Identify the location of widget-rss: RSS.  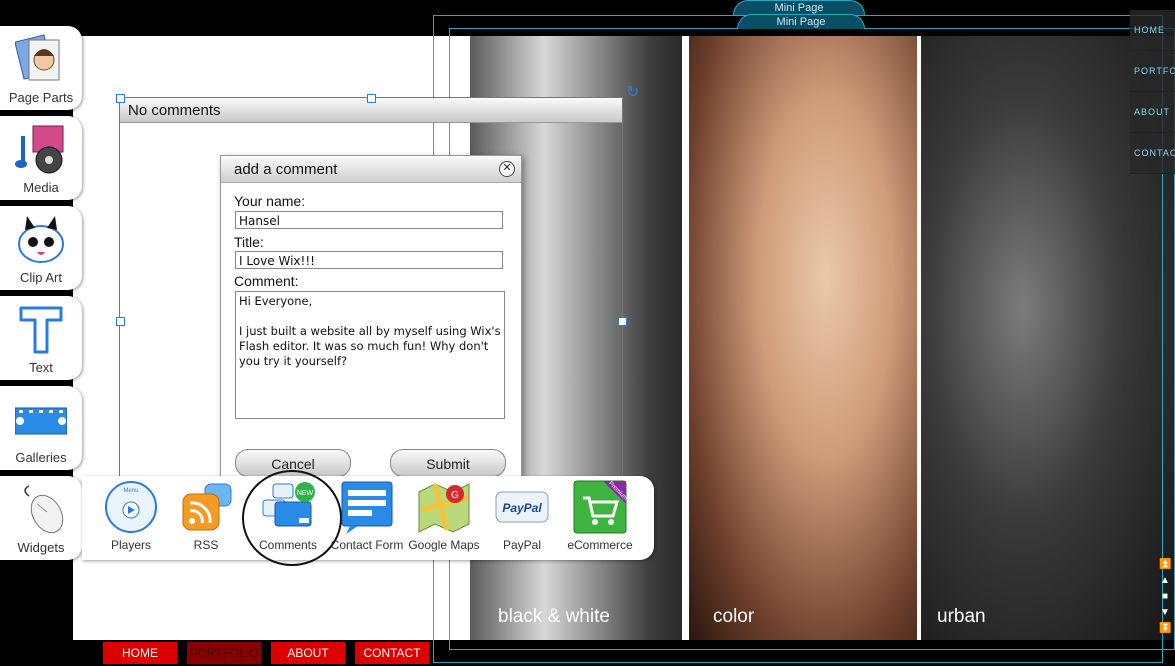
(206, 516).